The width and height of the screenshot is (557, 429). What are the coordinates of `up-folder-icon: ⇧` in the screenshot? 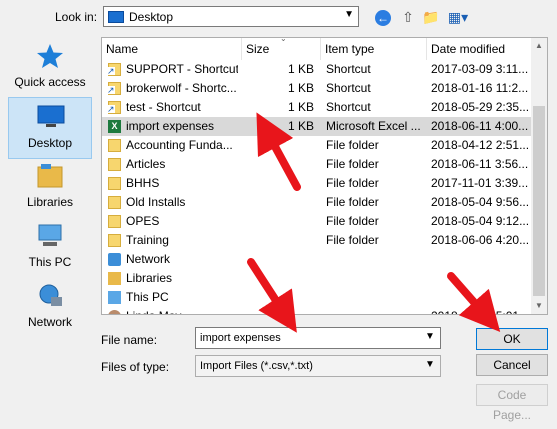 It's located at (408, 17).